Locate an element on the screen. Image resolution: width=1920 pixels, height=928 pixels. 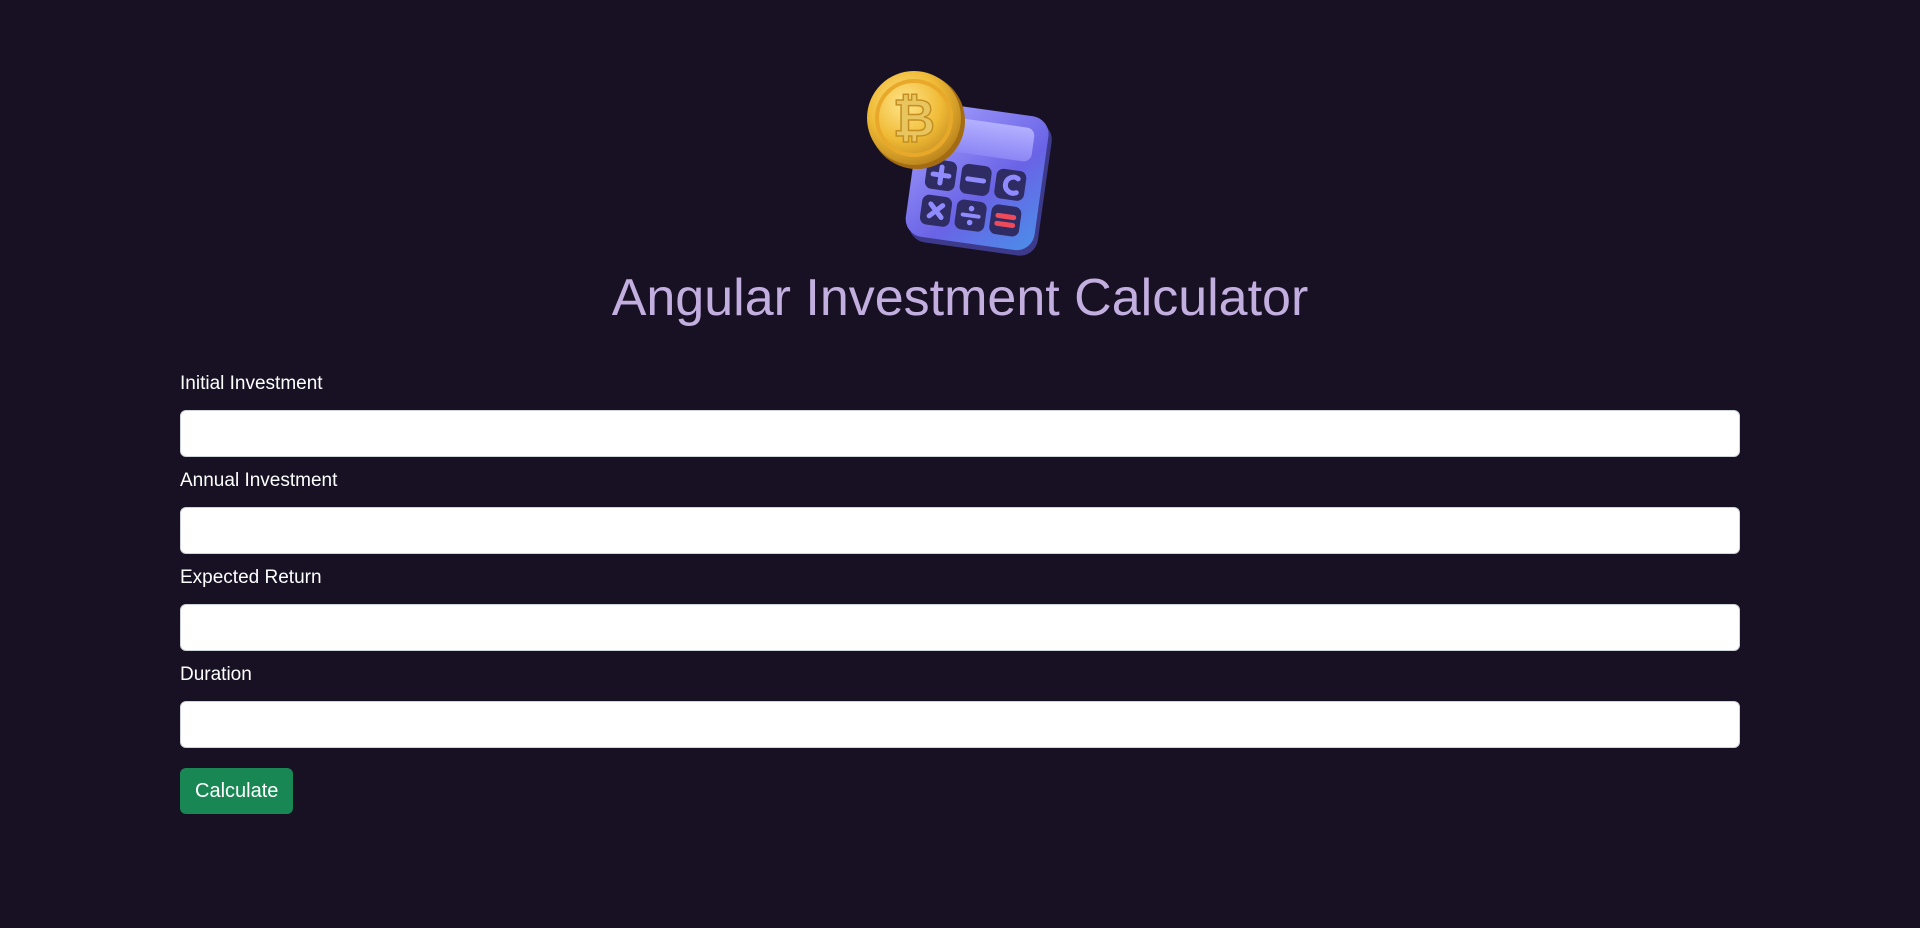
initial-investment-input is located at coordinates (960, 433).